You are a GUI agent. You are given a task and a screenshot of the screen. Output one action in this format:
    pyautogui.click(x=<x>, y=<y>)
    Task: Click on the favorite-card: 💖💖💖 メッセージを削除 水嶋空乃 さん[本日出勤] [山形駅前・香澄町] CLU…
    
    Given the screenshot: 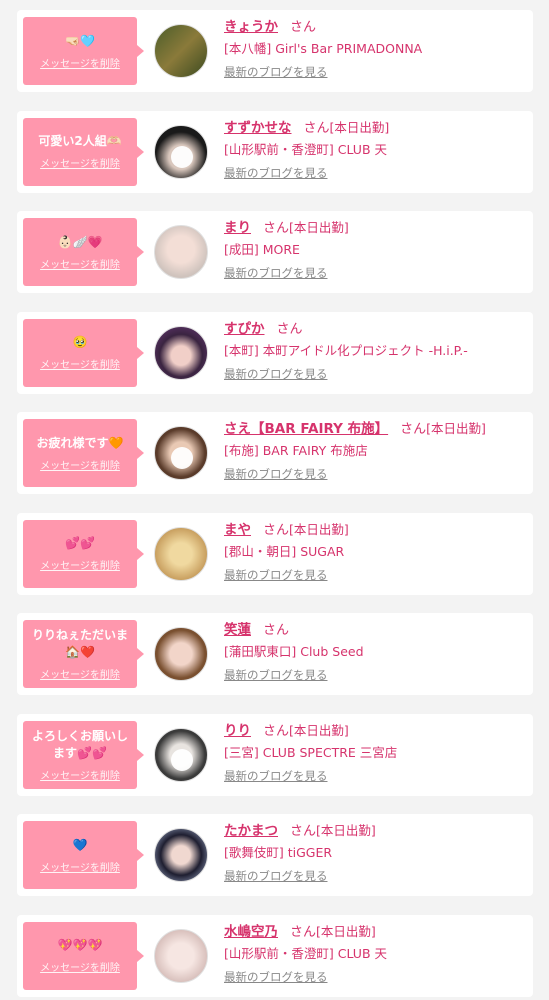 What is the action you would take?
    pyautogui.click(x=275, y=955)
    